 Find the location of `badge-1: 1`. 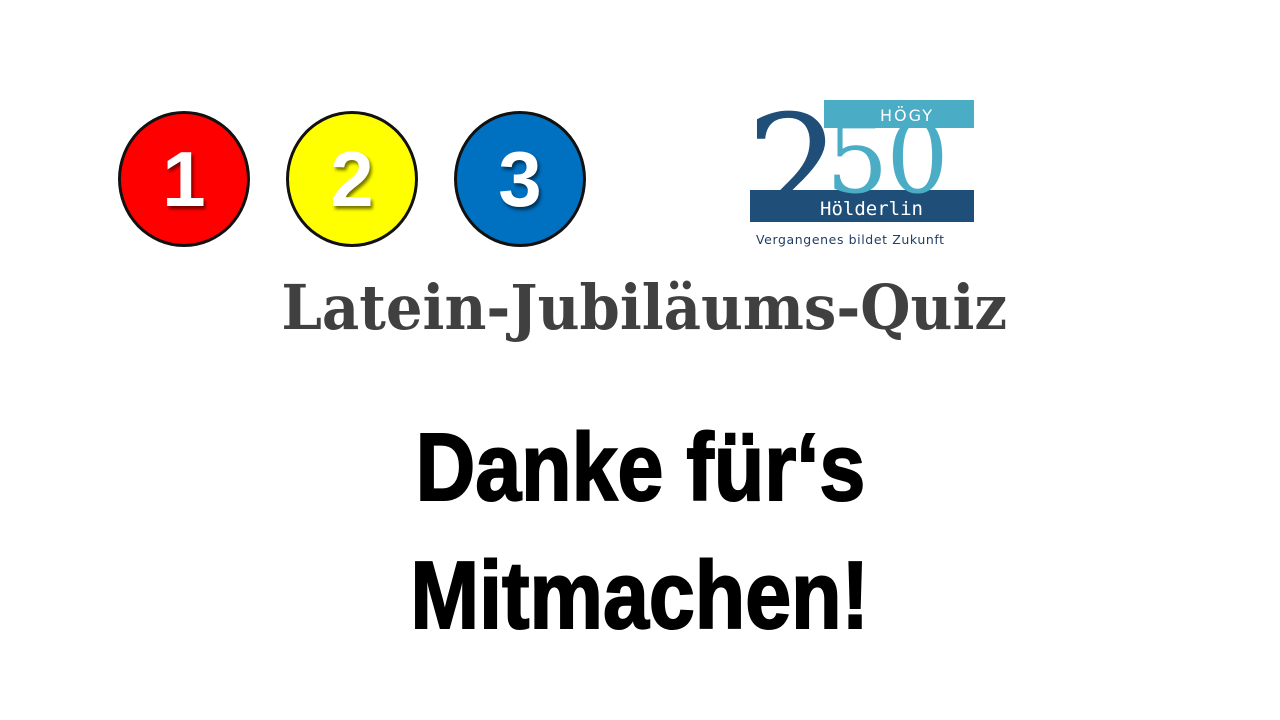

badge-1: 1 is located at coordinates (184, 179).